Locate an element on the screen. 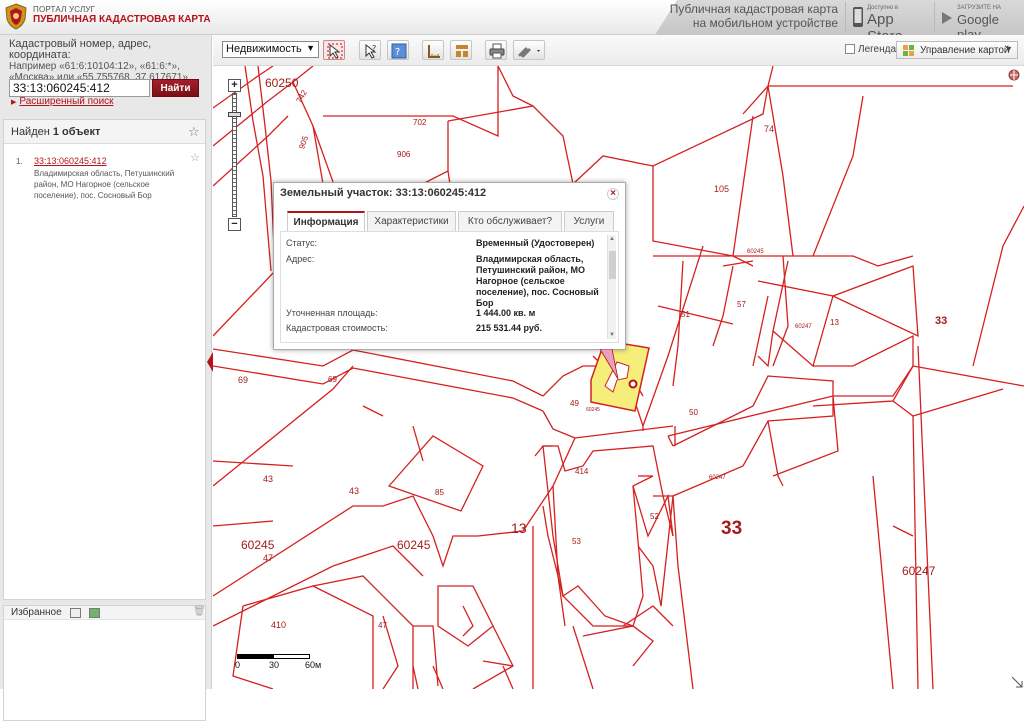  parcel-label: 85 is located at coordinates (439, 492).